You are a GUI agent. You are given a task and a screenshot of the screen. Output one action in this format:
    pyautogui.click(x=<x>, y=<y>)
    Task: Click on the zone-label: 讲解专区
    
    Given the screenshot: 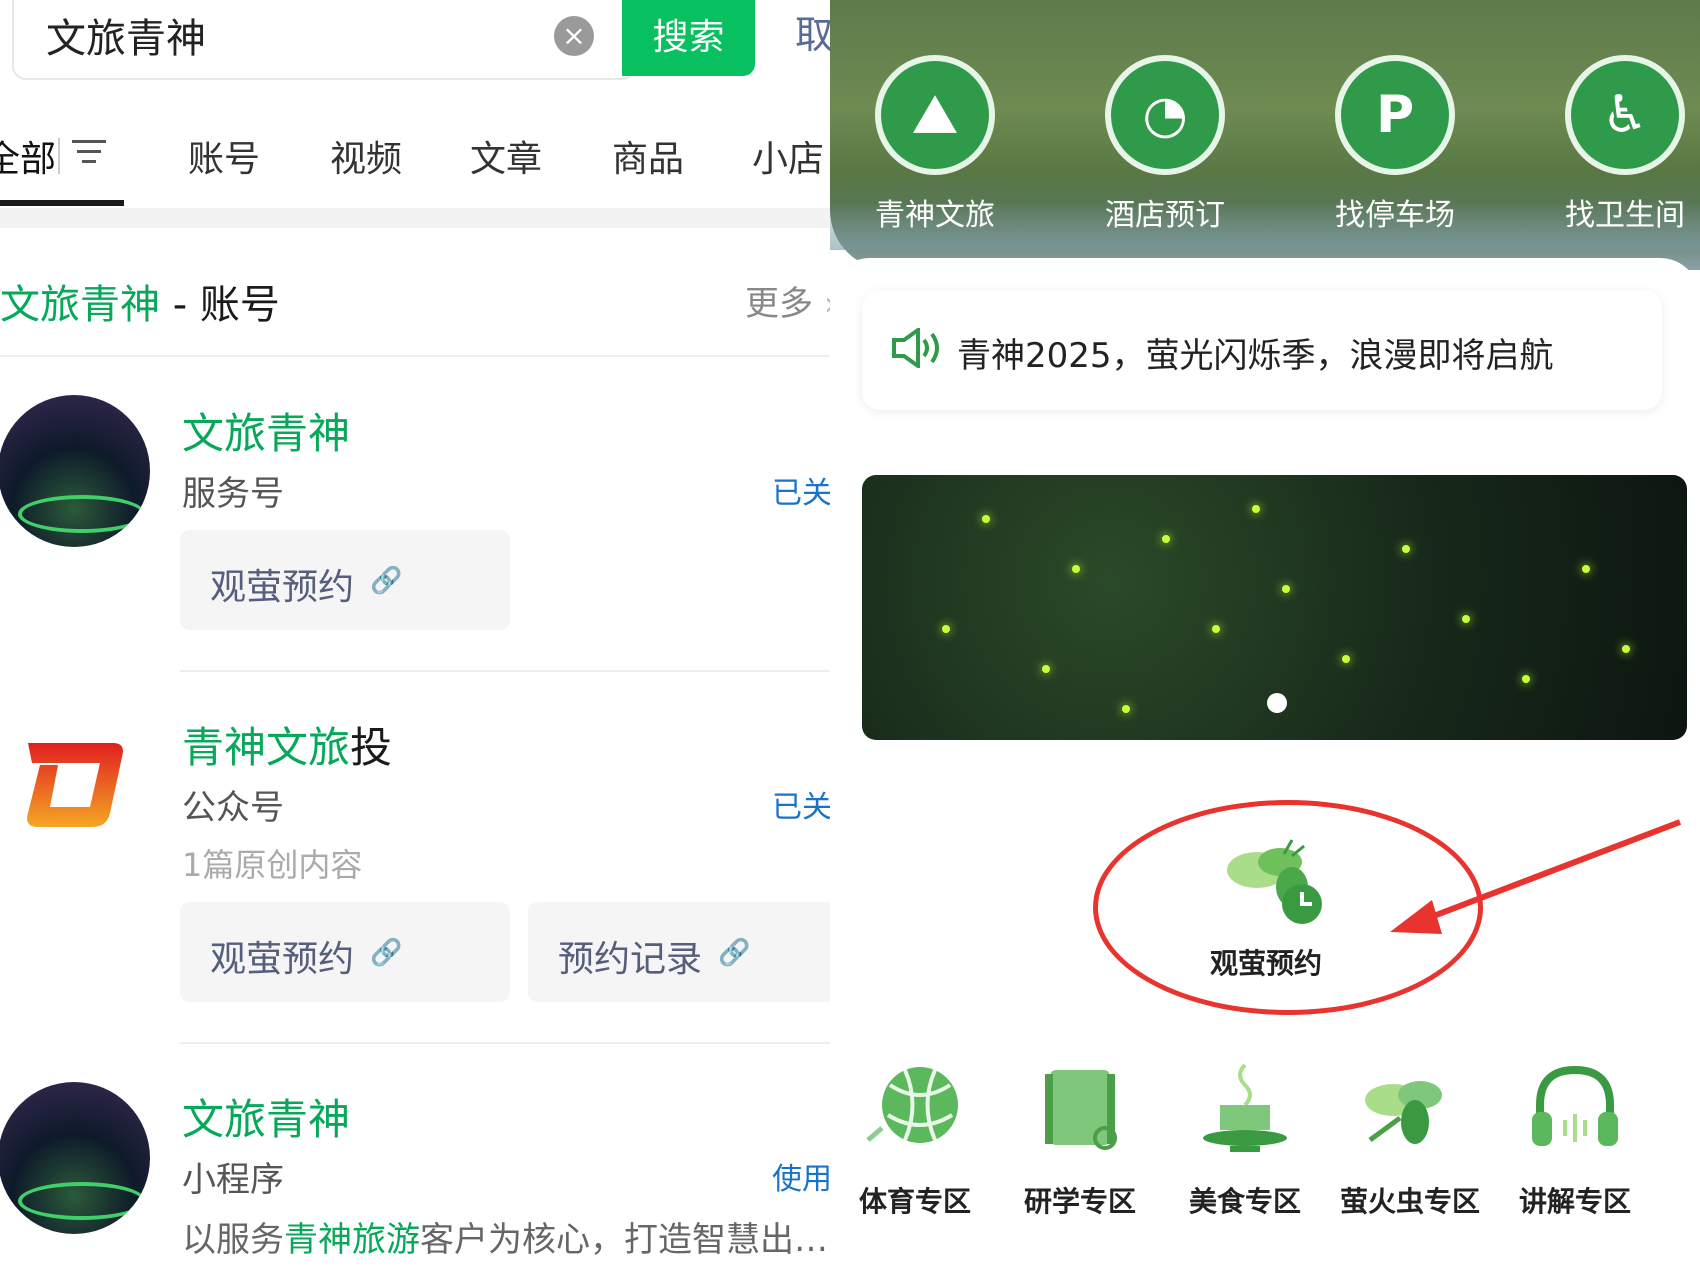 What is the action you would take?
    pyautogui.click(x=1574, y=1201)
    